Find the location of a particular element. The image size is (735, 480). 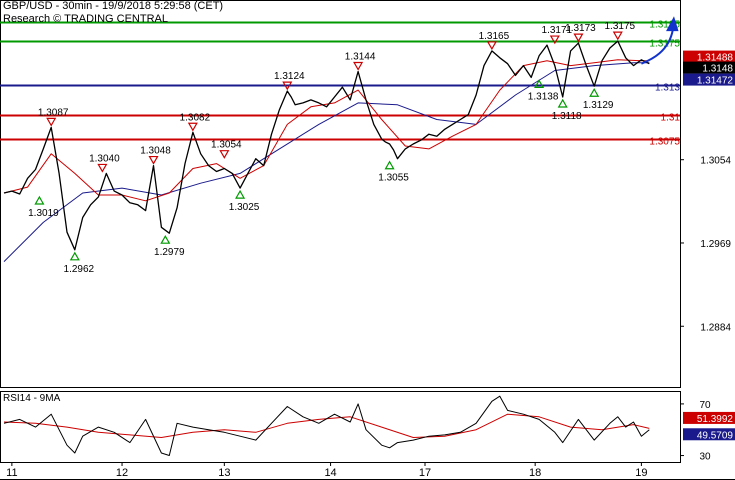

level-label-pivot: 1.313 is located at coordinates (667, 88).